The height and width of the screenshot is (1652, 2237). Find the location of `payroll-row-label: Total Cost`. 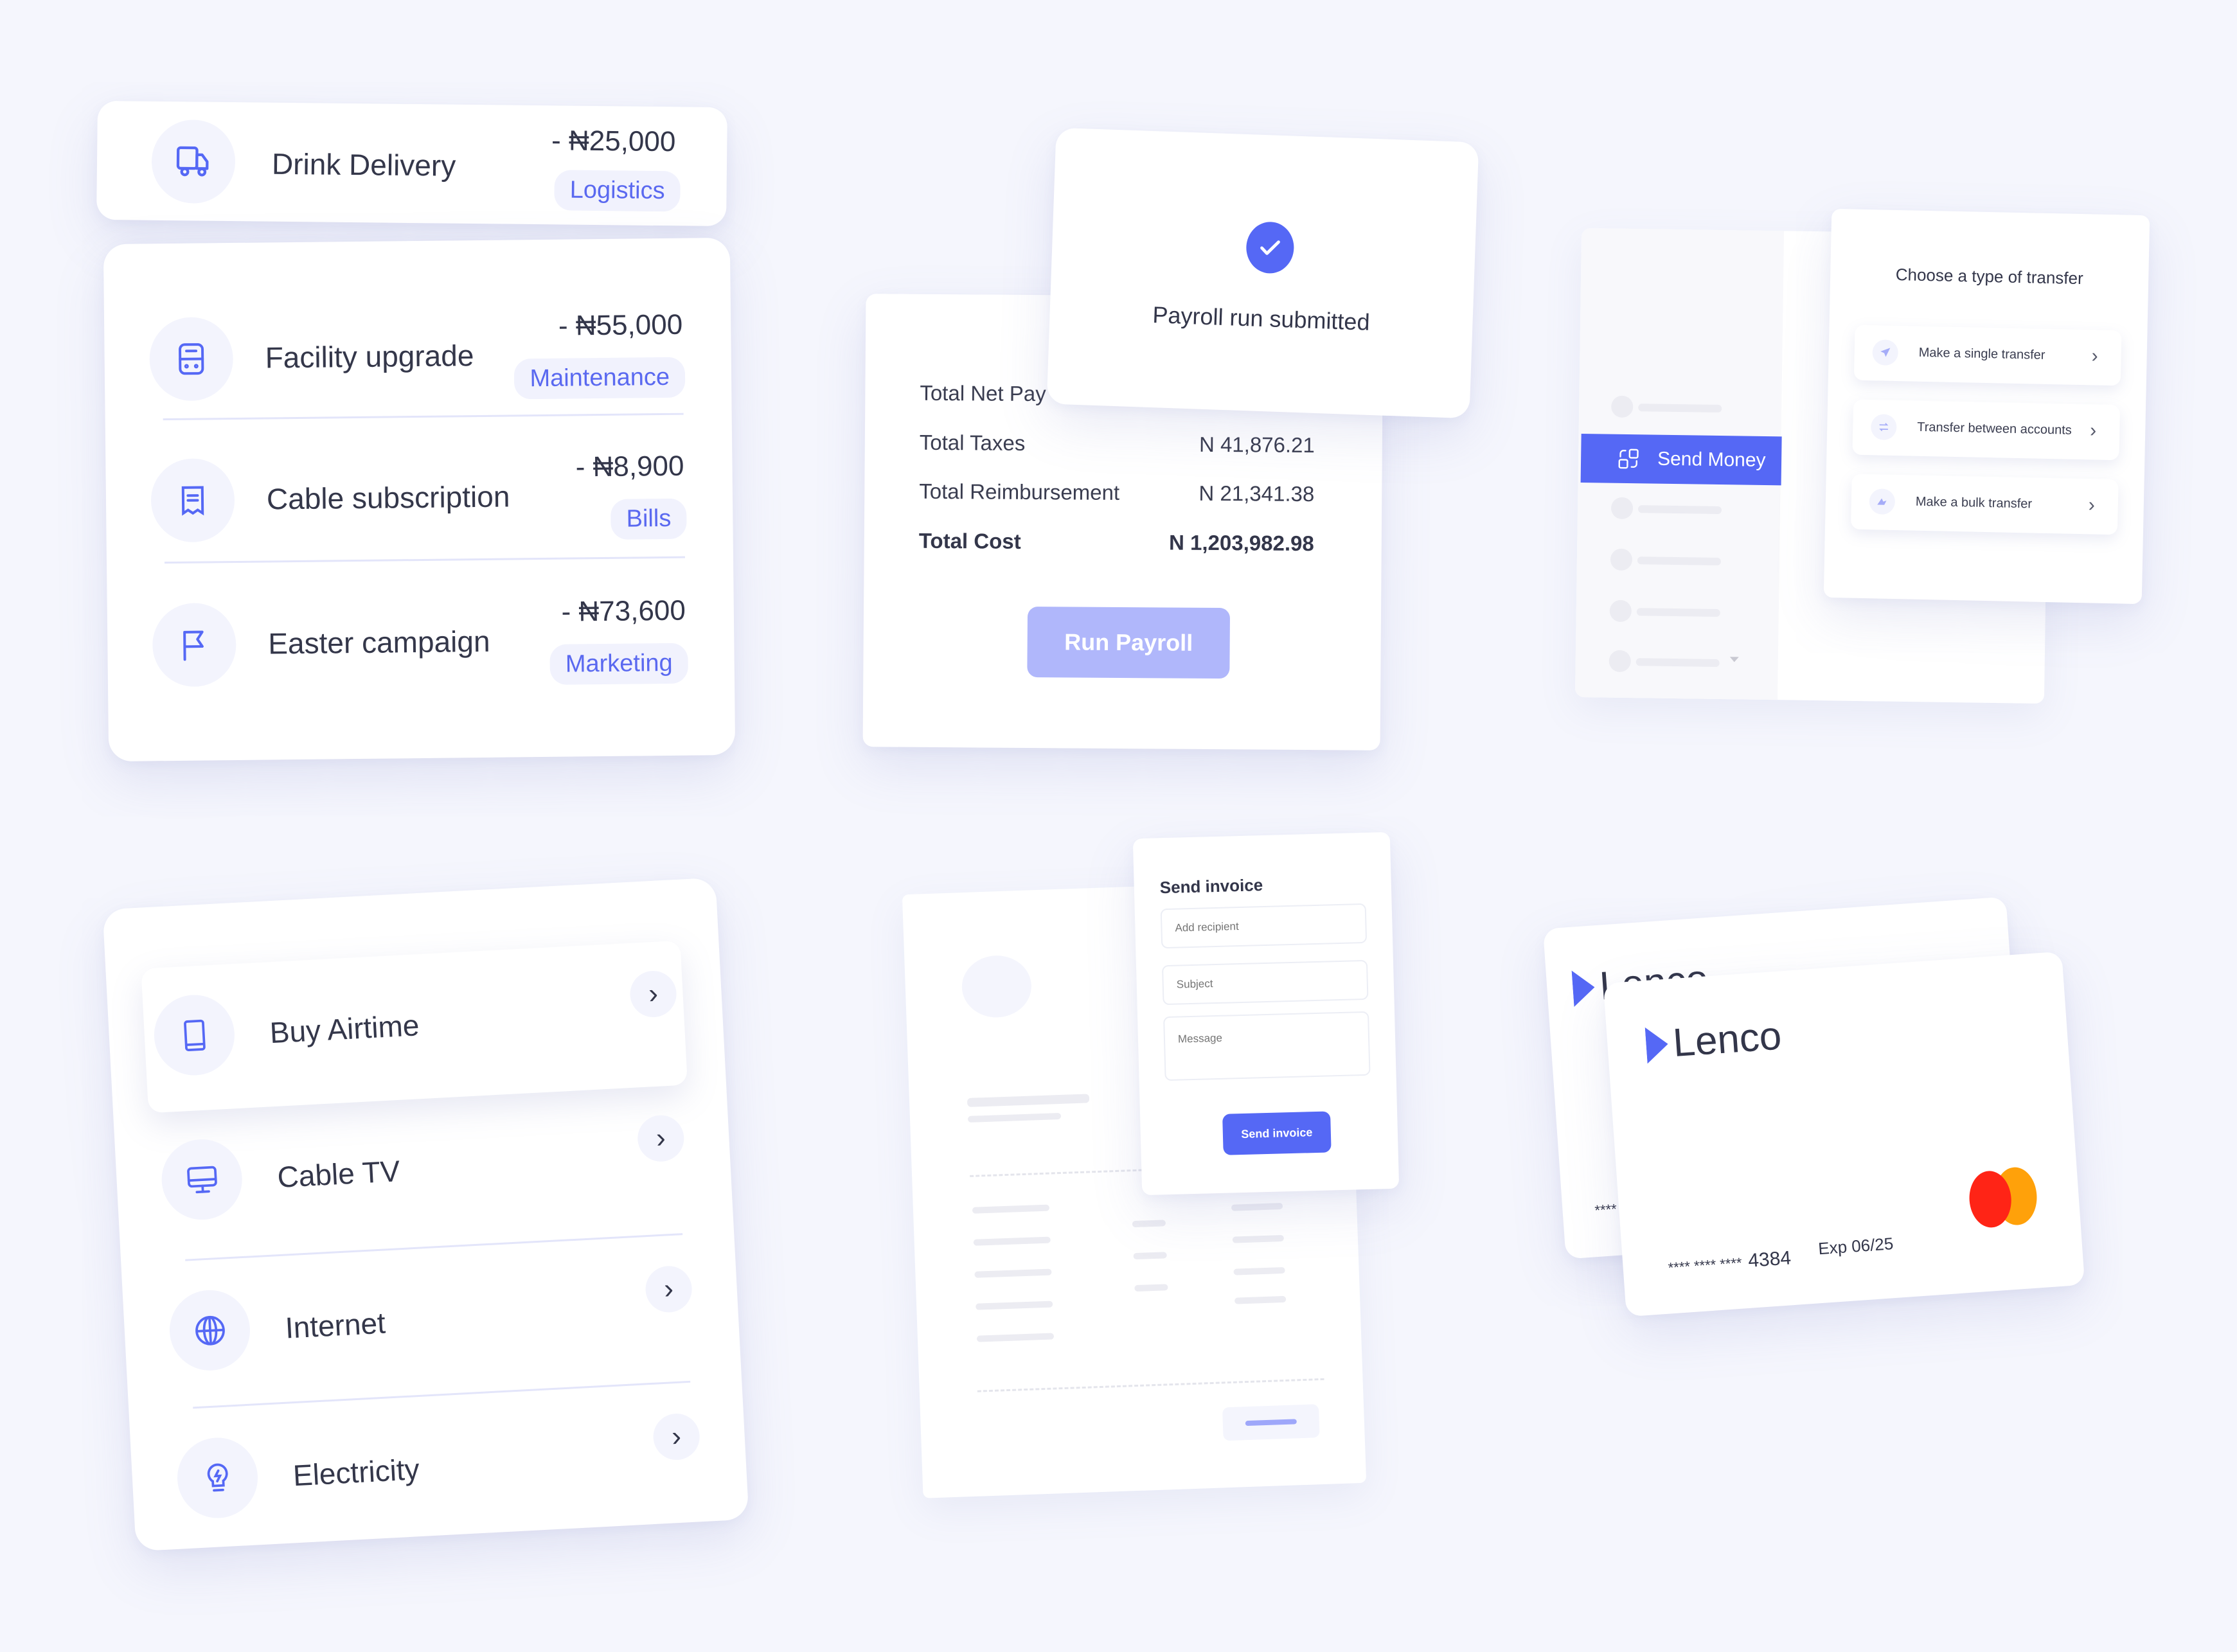

payroll-row-label: Total Cost is located at coordinates (969, 540).